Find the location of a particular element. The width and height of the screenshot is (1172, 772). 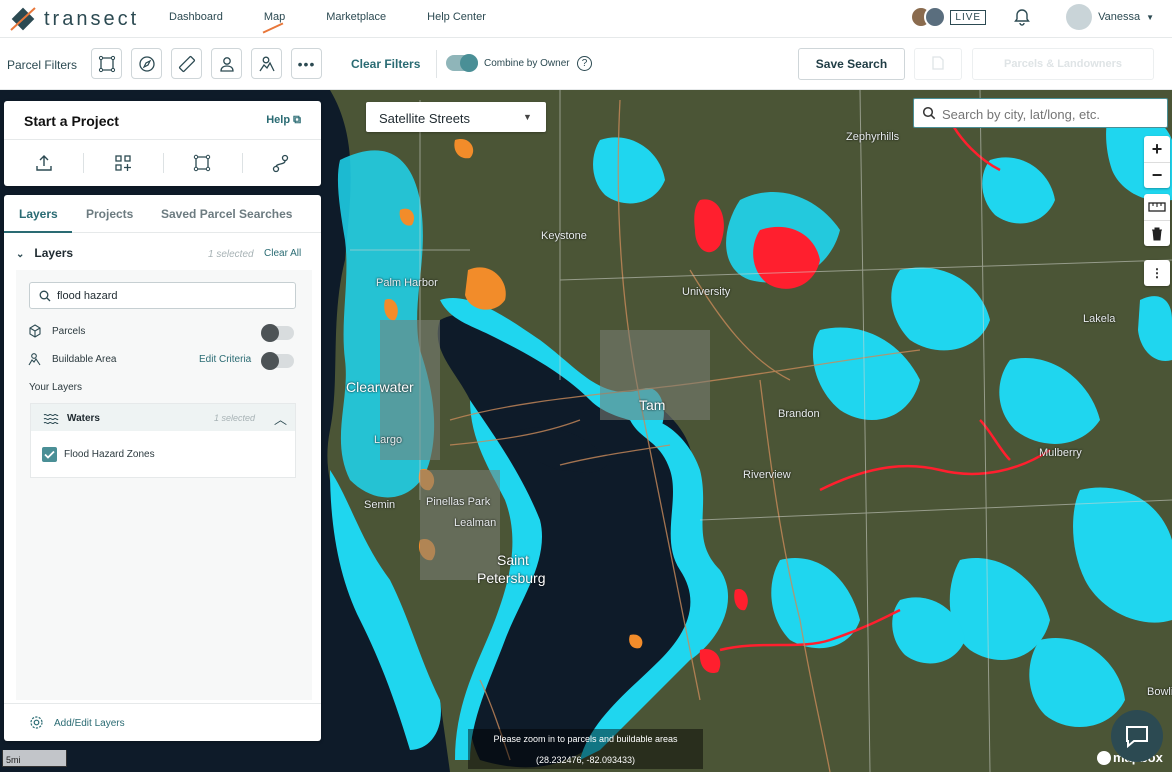

map-style-select: Satellite Streets ▼ is located at coordinates (456, 117).